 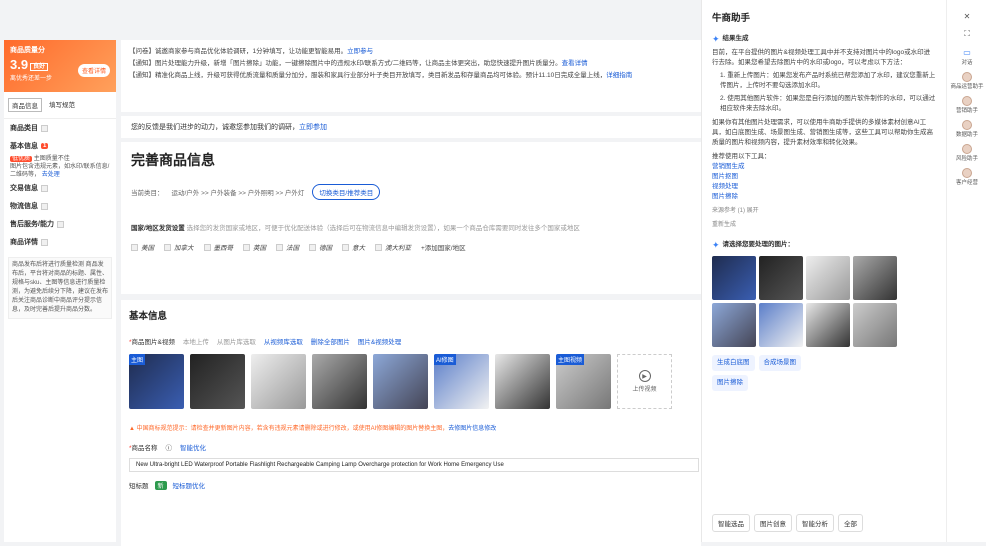 I want to click on score-value: 3.9, so click(x=19, y=64).